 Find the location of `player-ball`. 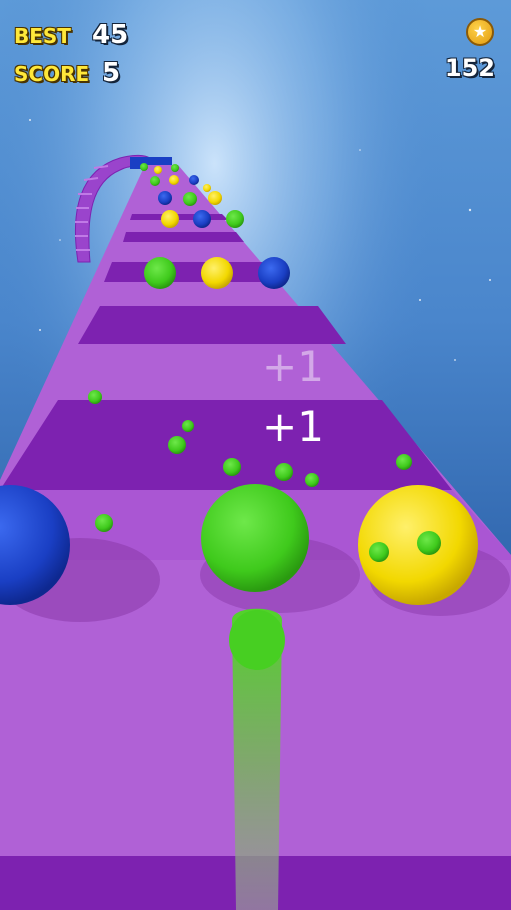

player-ball is located at coordinates (257, 640).